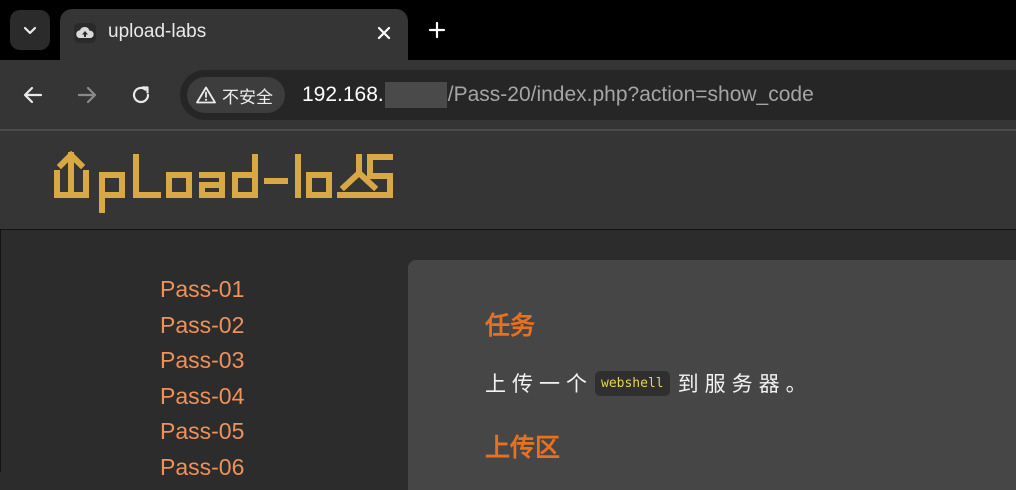  What do you see at coordinates (202, 361) in the screenshot?
I see `menu-item-pass-03: Pass-03` at bounding box center [202, 361].